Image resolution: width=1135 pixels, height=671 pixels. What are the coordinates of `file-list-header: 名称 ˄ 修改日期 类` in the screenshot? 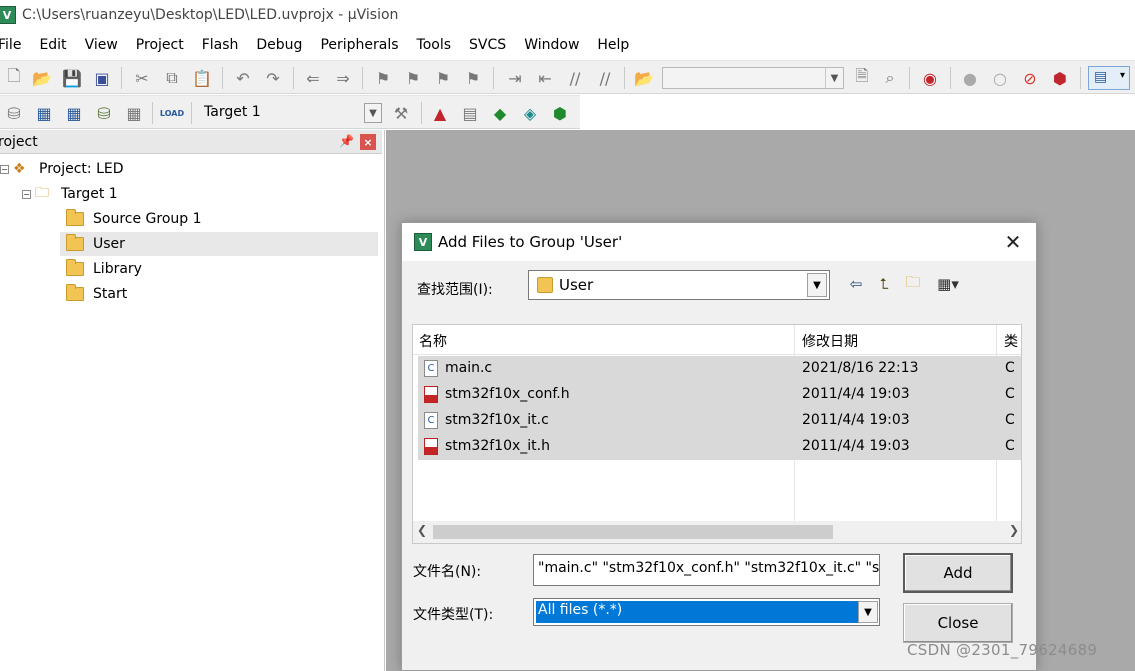 It's located at (717, 340).